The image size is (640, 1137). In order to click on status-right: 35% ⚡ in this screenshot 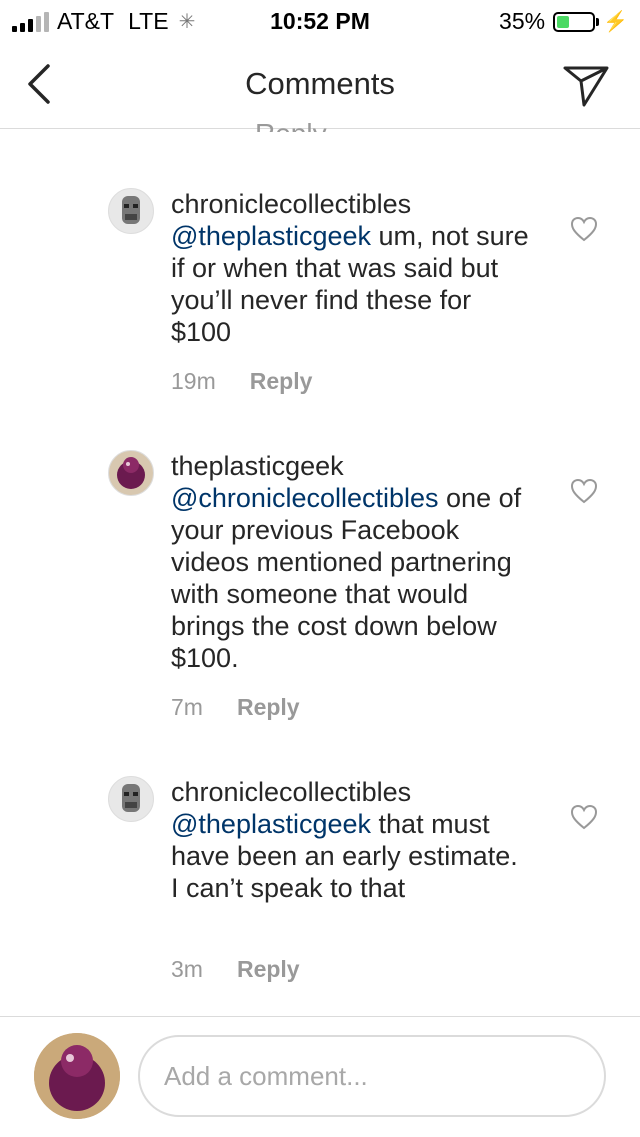, I will do `click(563, 21)`.